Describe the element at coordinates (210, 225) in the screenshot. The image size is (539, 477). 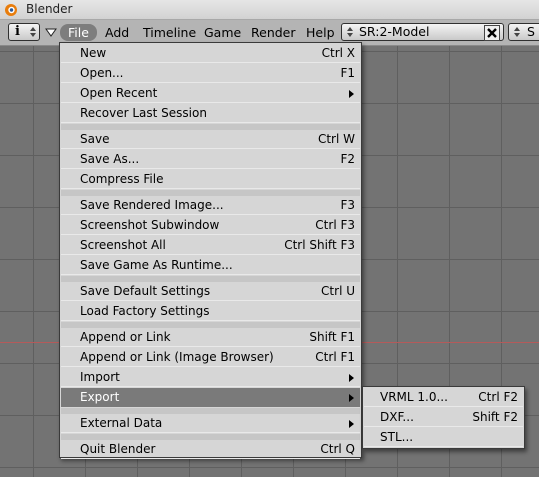
I see `menu-item-screenshot-subwindow: Screenshot Subwindow Ctrl F3` at that location.